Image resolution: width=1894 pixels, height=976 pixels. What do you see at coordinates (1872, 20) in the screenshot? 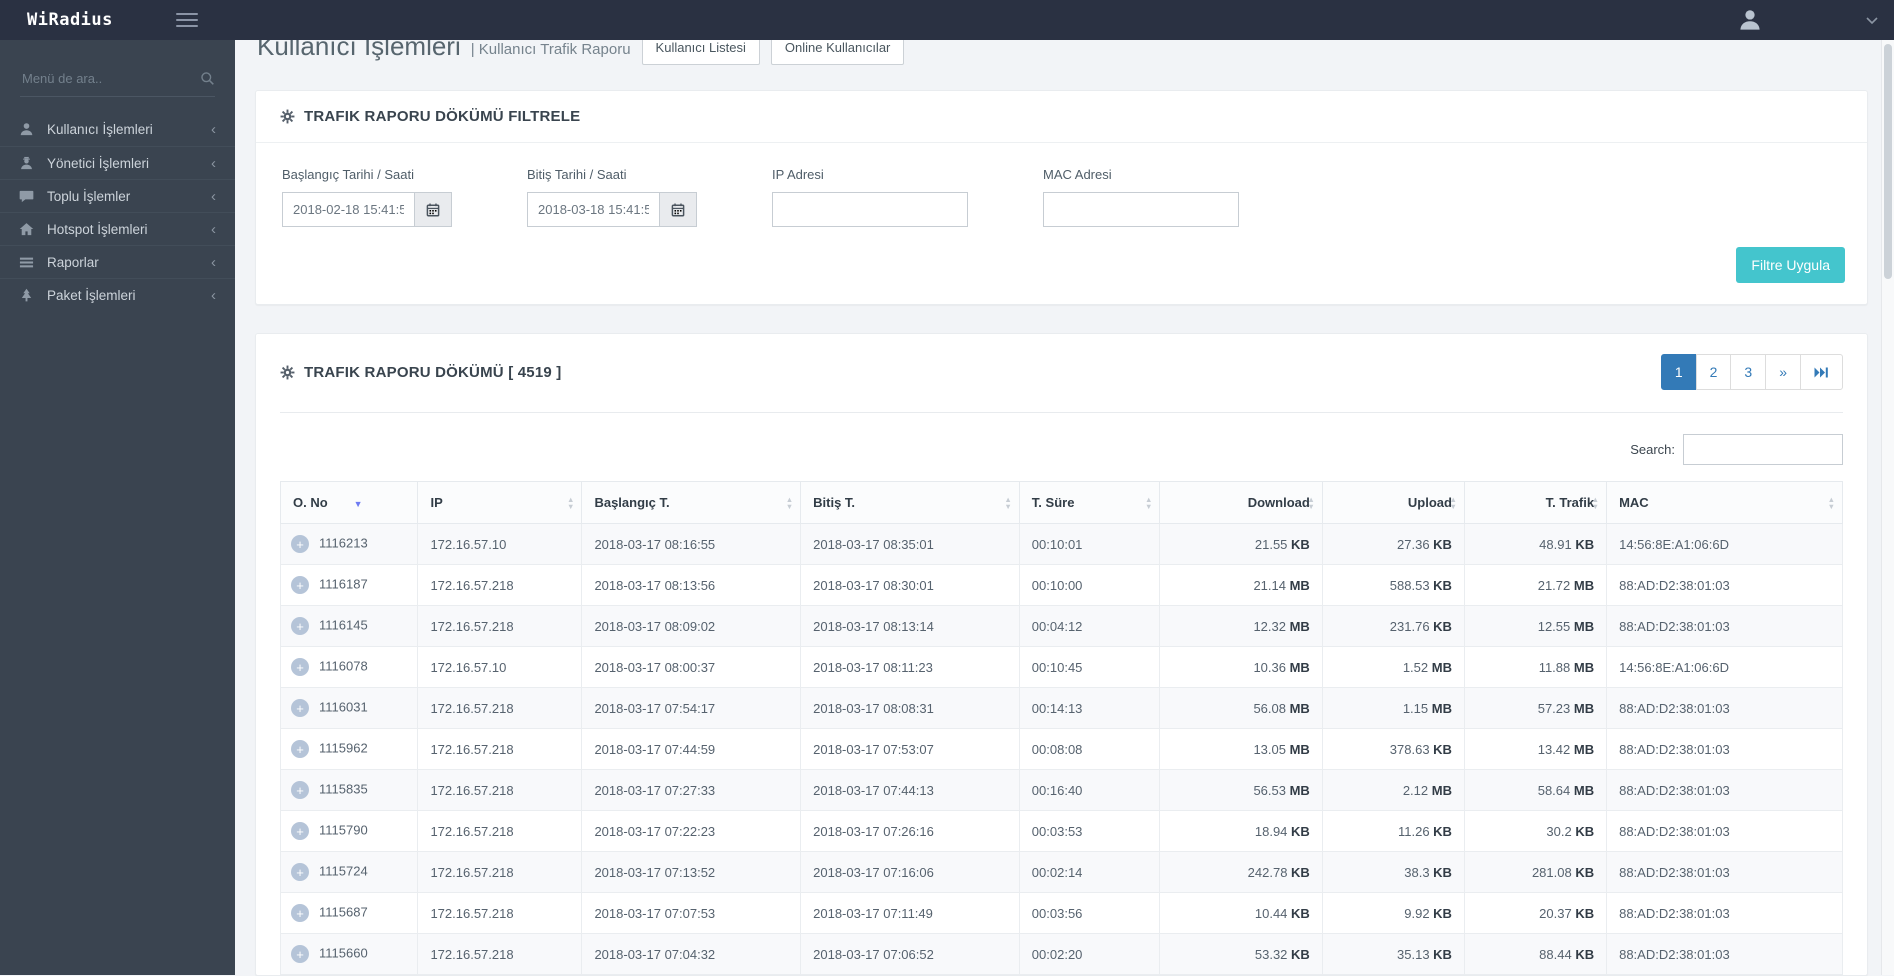
I see `chevron-down-icon` at bounding box center [1872, 20].